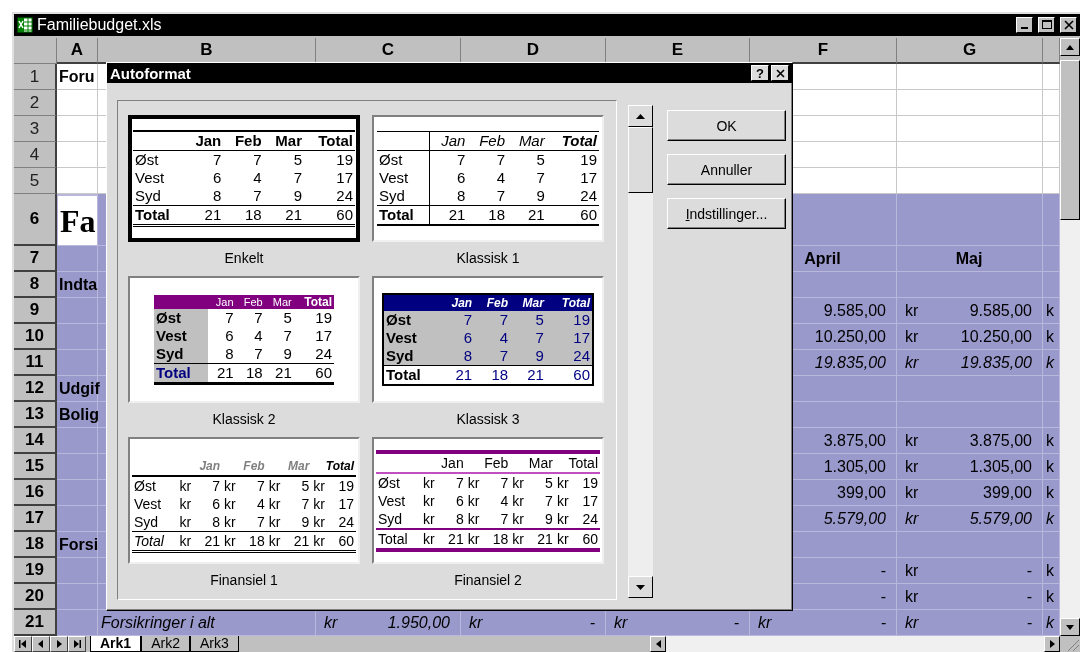  I want to click on row-header: 20, so click(35, 597).